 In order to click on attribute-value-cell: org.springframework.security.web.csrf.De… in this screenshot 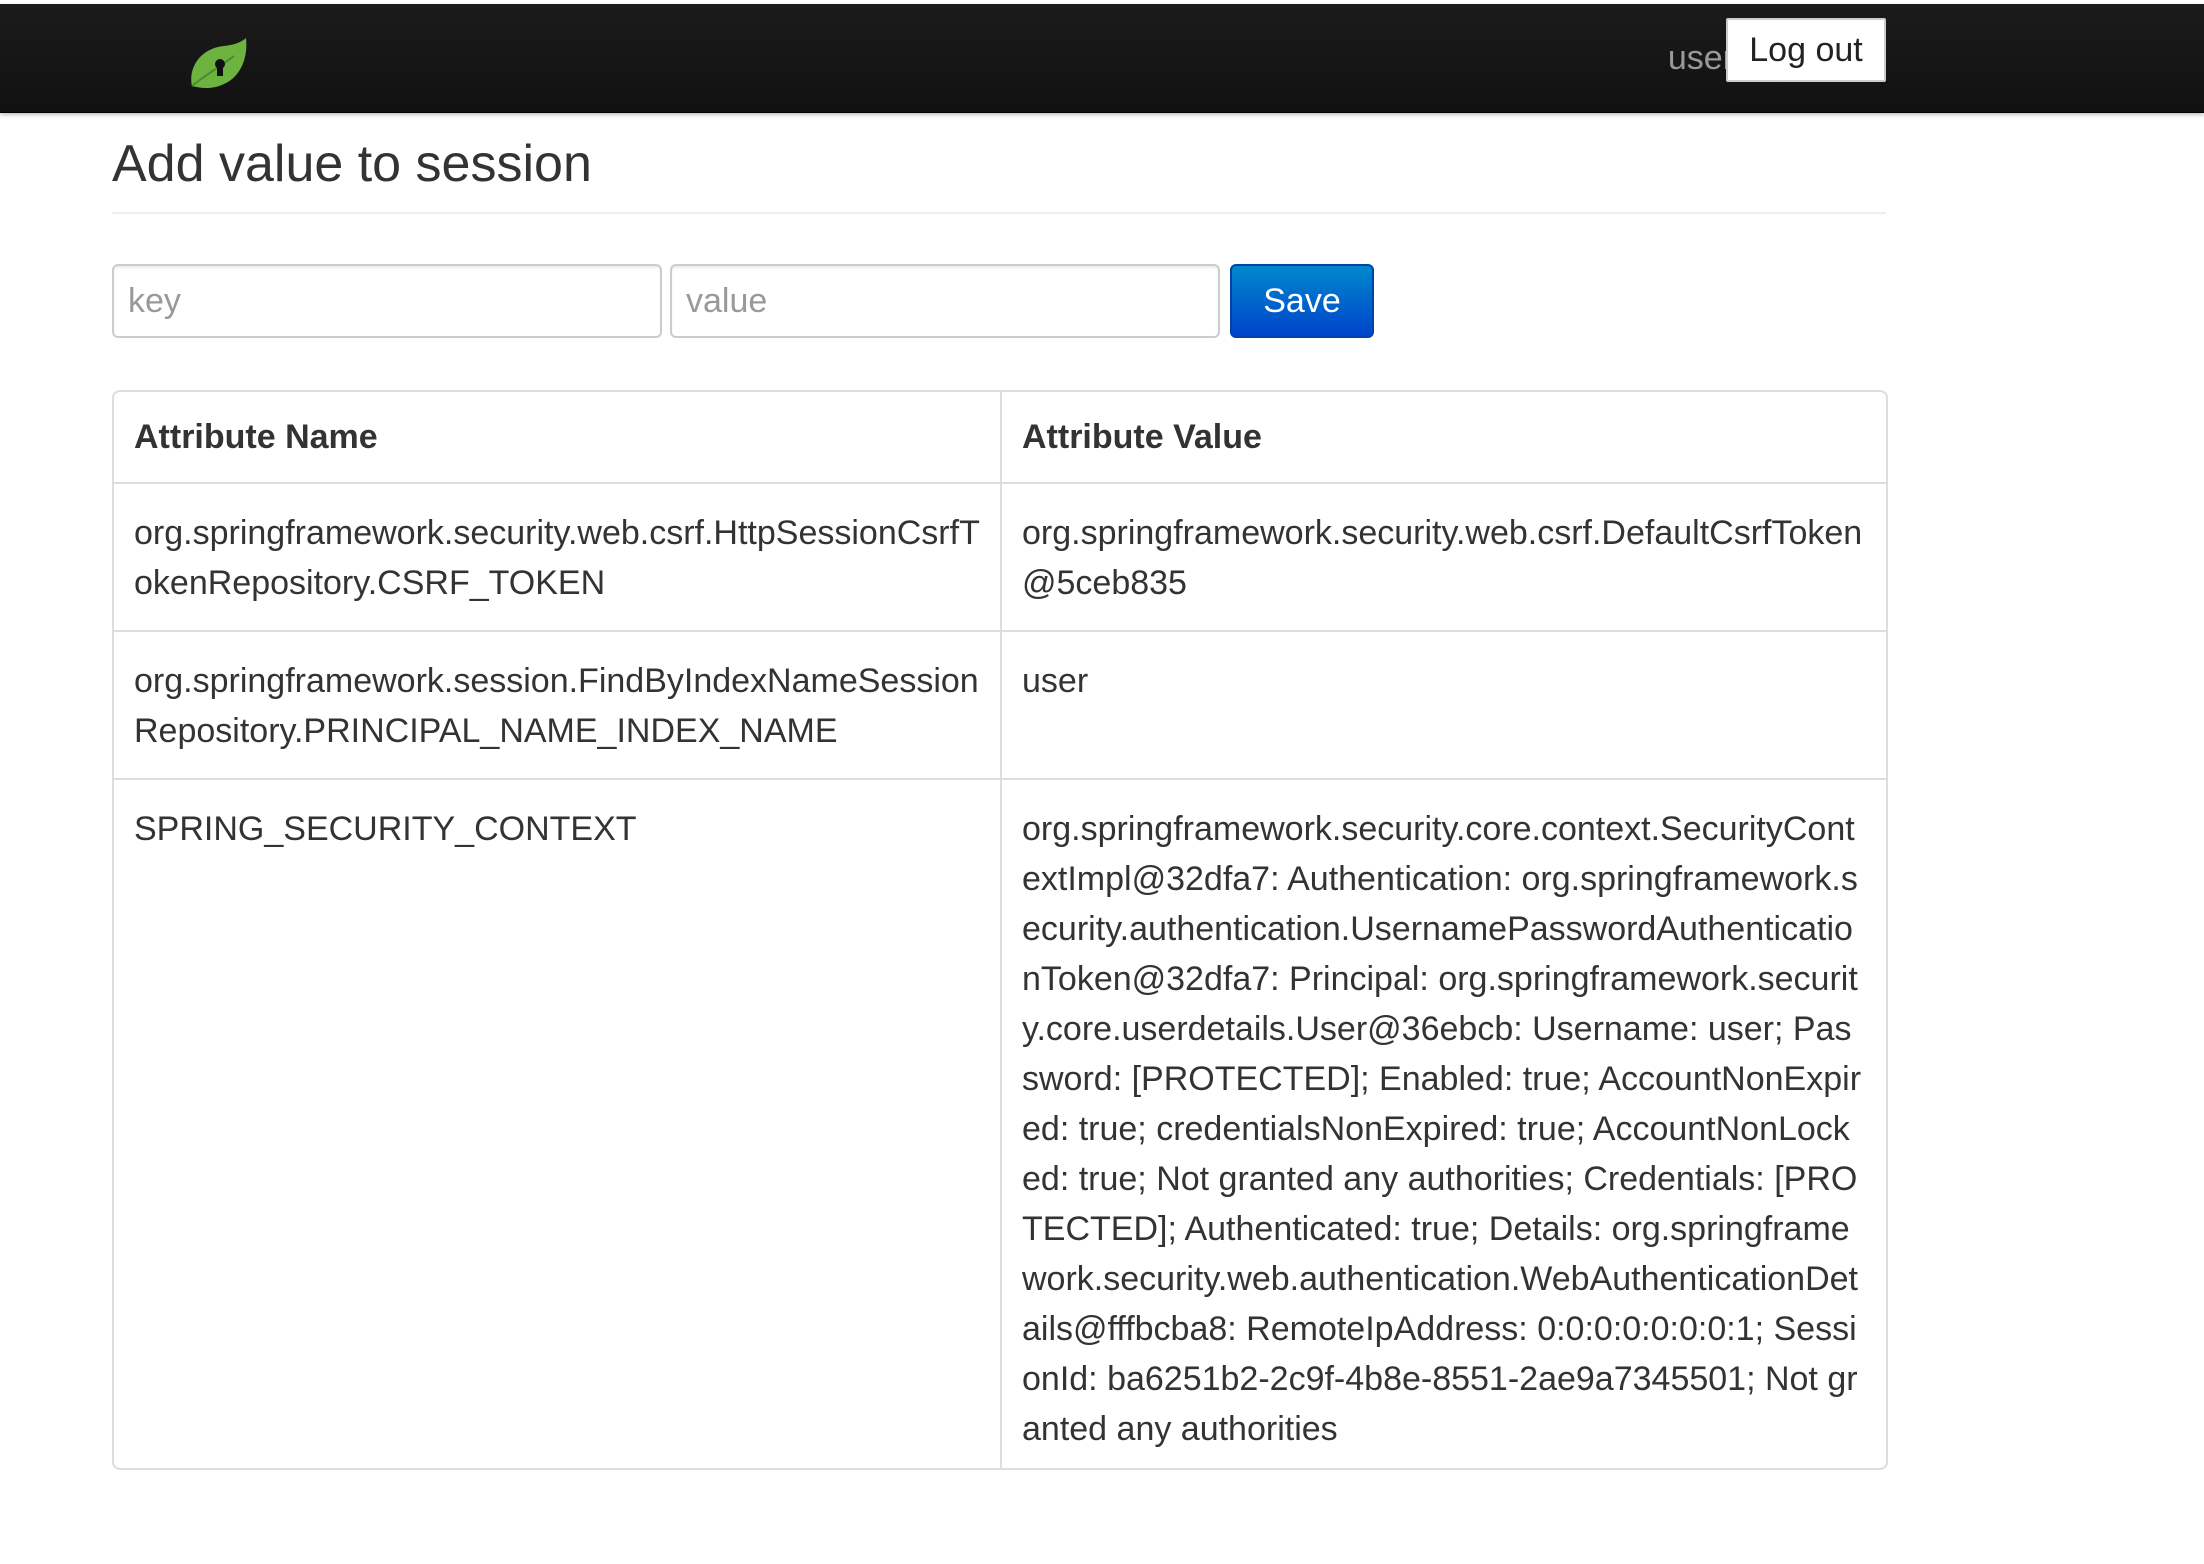, I will do `click(1443, 556)`.